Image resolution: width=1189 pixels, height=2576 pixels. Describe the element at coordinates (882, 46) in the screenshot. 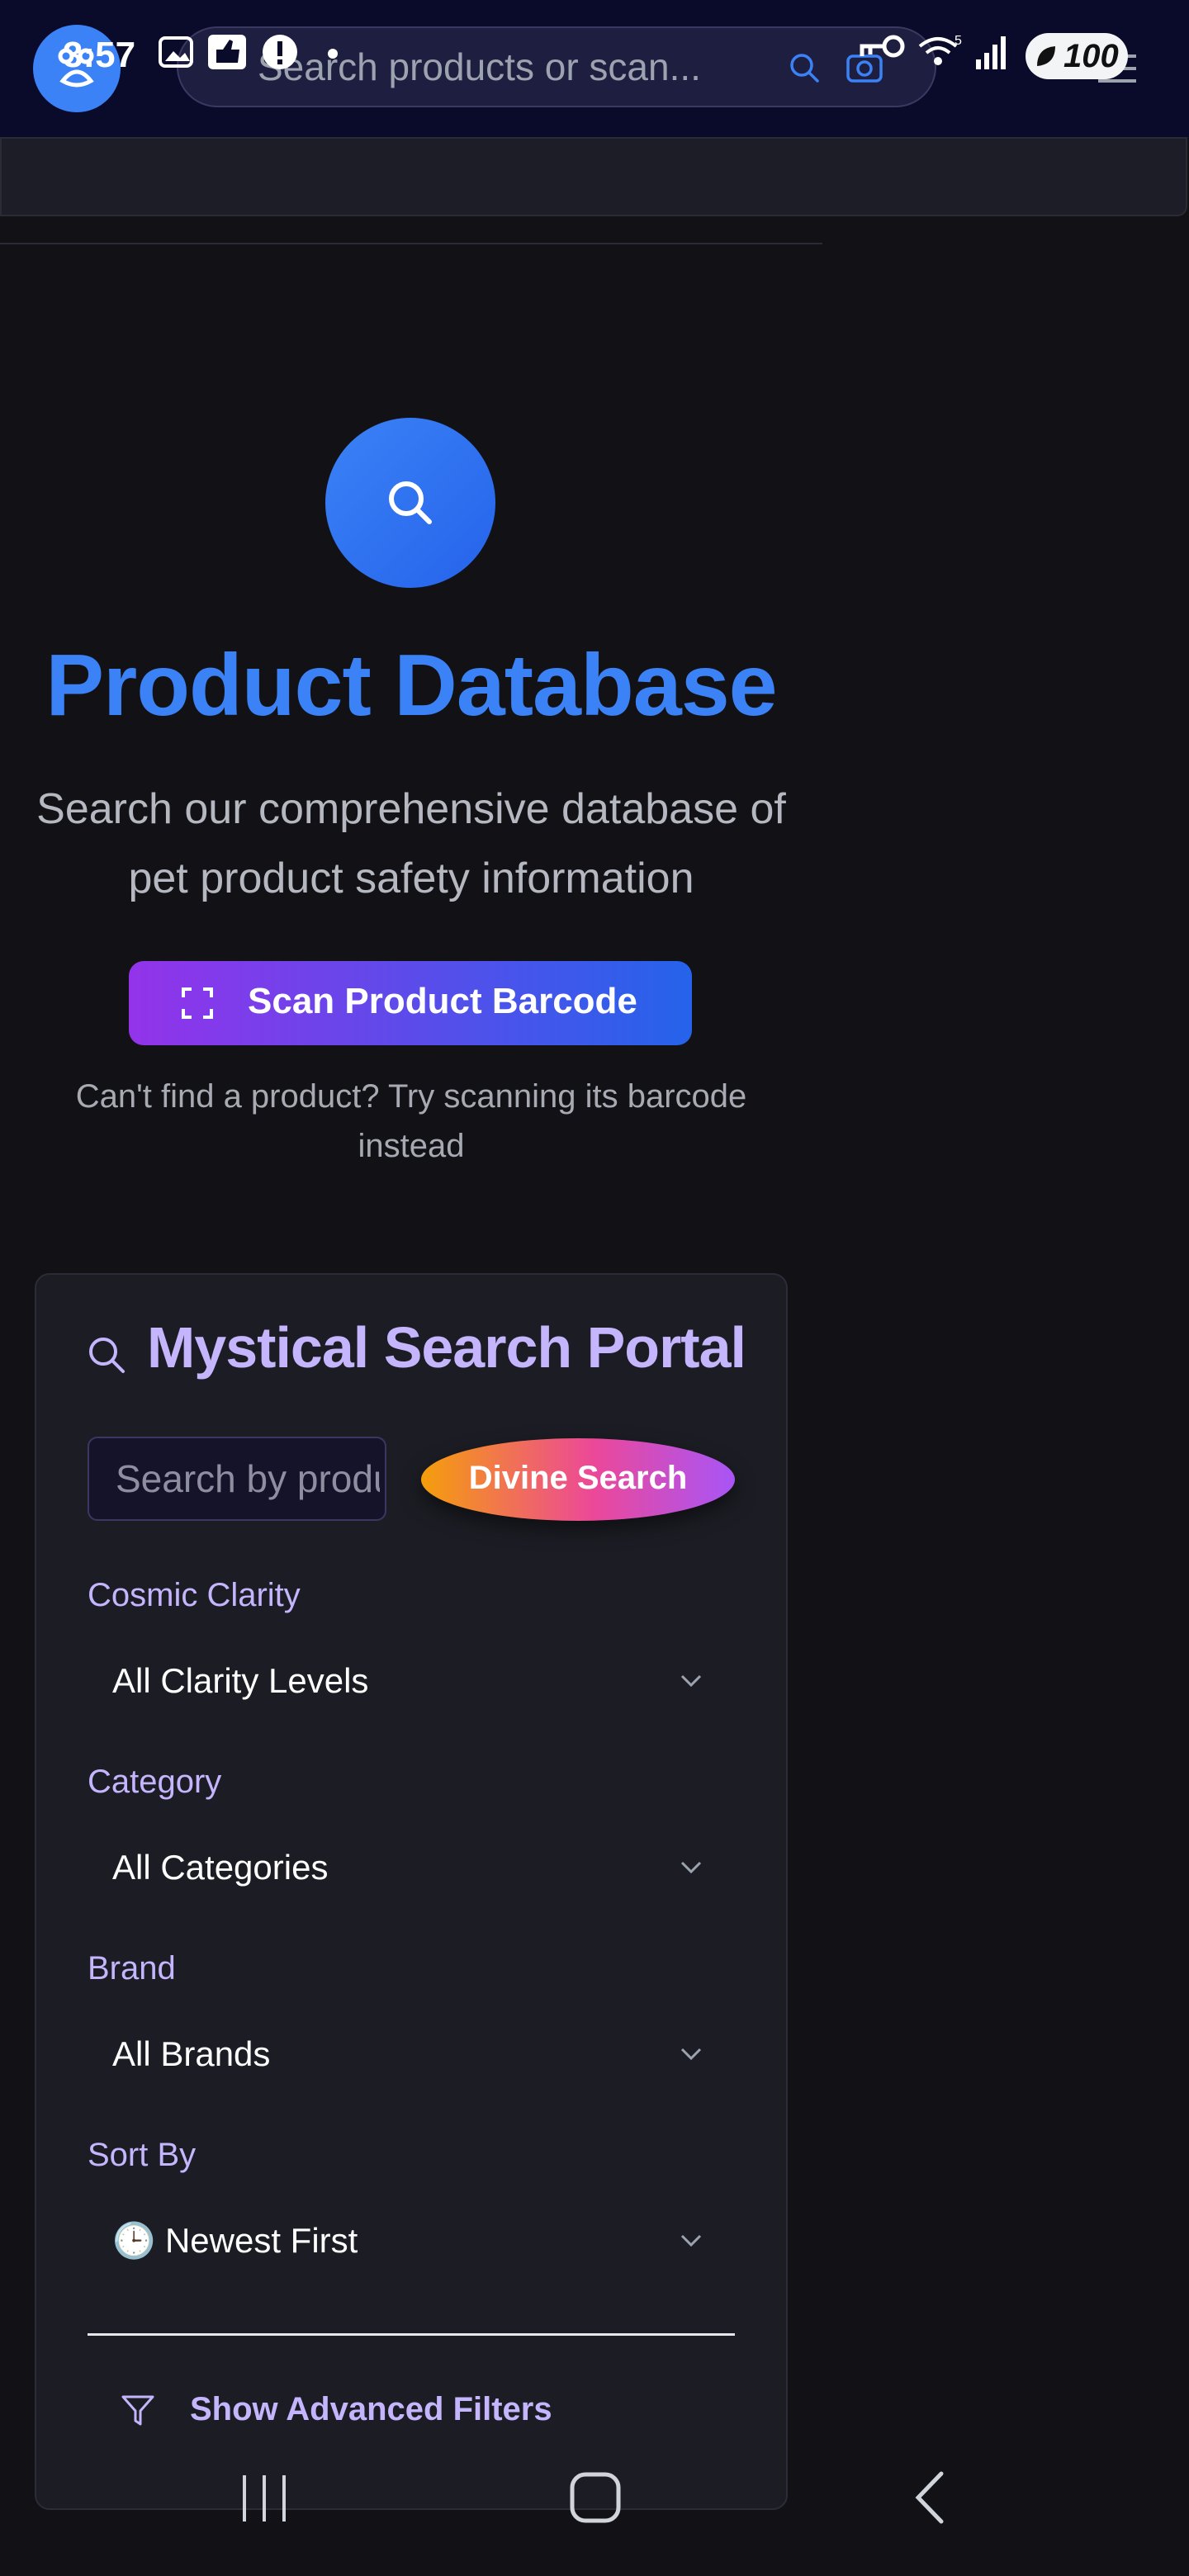

I see `key-icon` at that location.